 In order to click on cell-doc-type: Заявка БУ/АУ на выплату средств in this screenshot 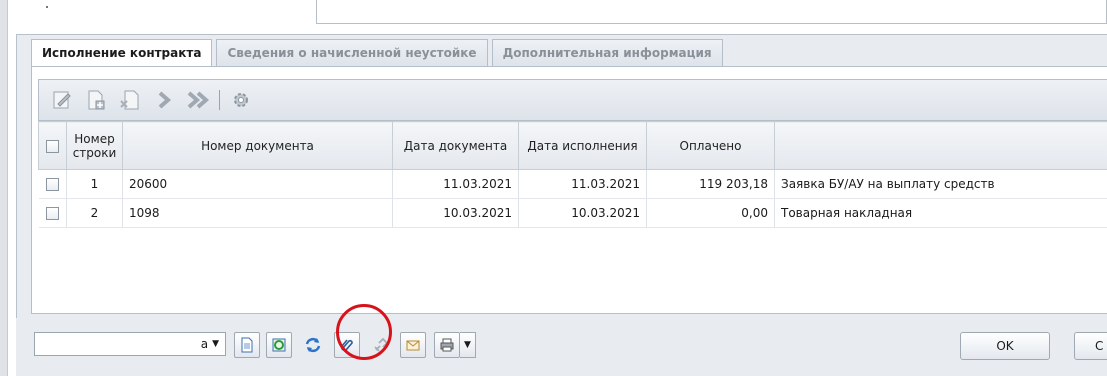, I will do `click(940, 184)`.